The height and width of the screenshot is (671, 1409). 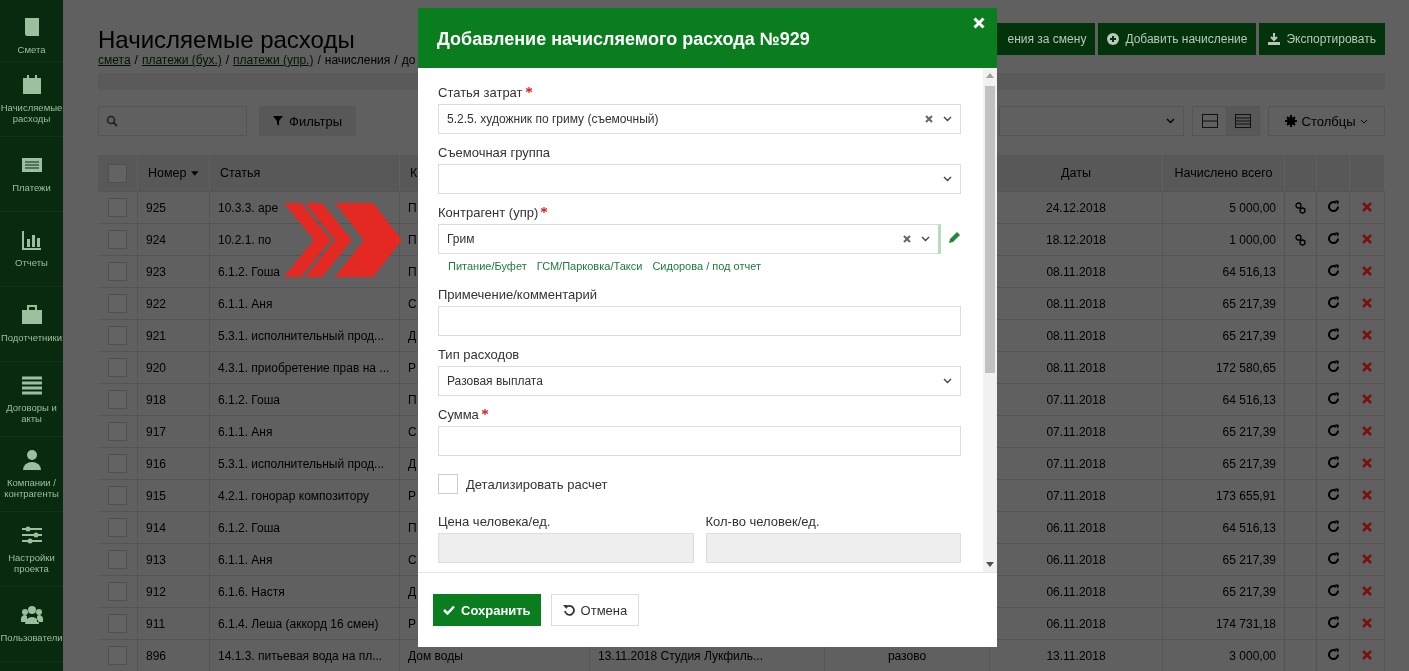 I want to click on table-cell: 6.1.1. Аня, so click(x=245, y=431).